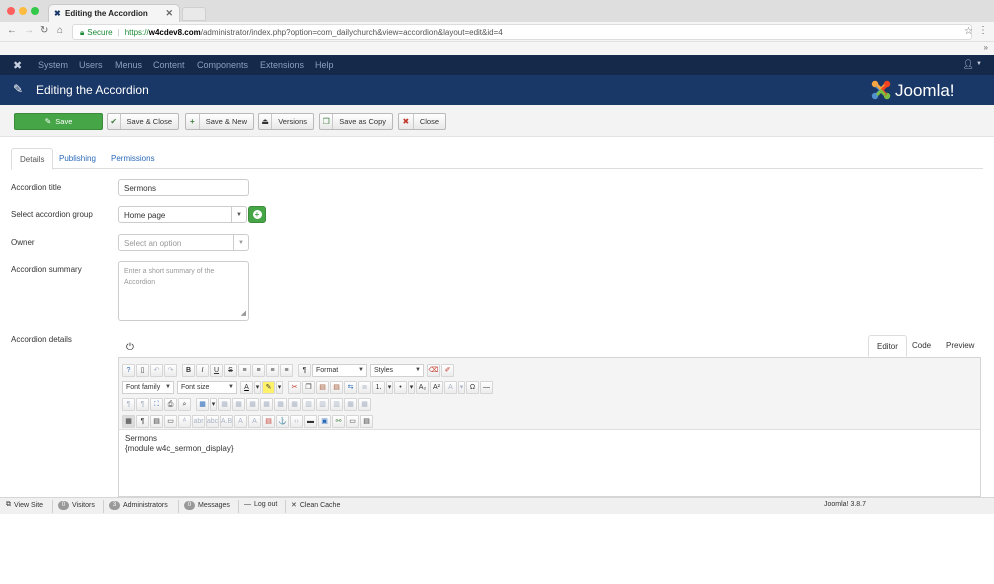  What do you see at coordinates (222, 65) in the screenshot?
I see `nav-item-components: Components` at bounding box center [222, 65].